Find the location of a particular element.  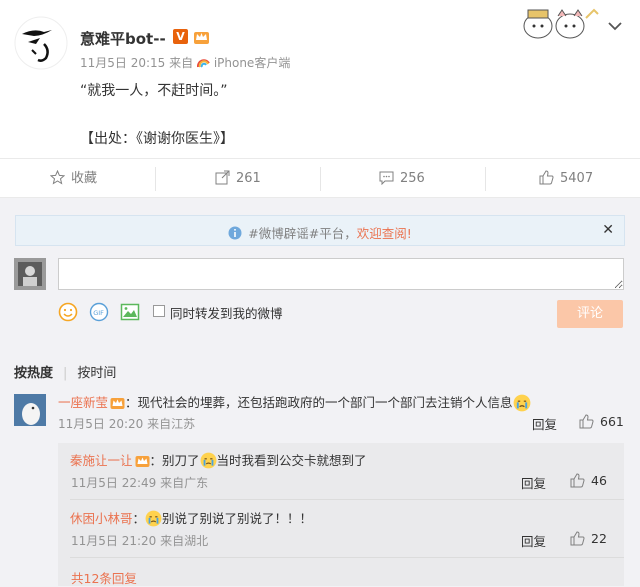

avatar-drawing is located at coordinates (41, 43).